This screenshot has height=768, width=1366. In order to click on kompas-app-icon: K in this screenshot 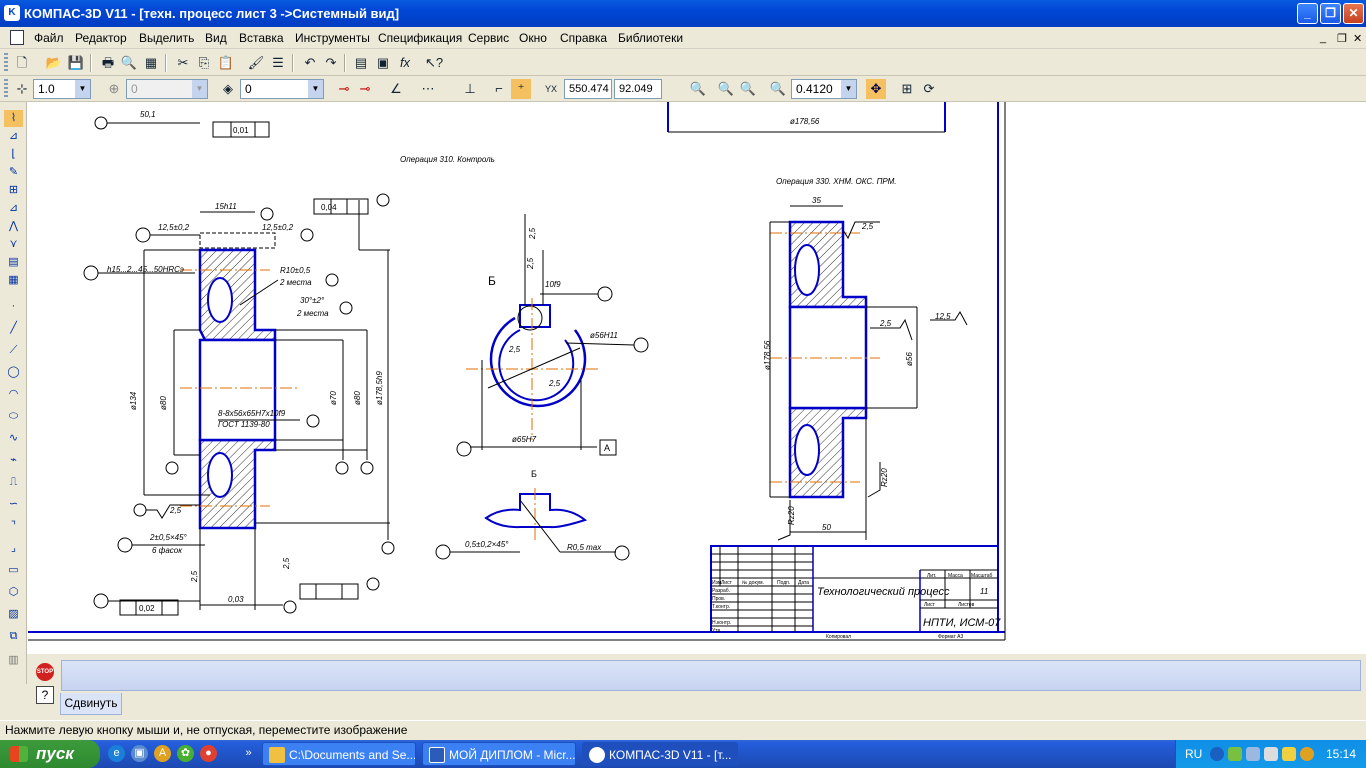, I will do `click(12, 13)`.